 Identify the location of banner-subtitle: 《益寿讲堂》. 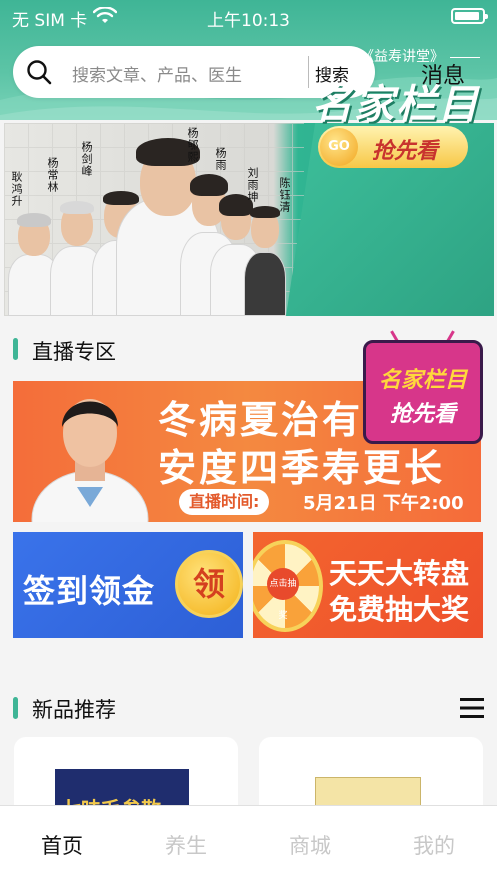
(402, 56).